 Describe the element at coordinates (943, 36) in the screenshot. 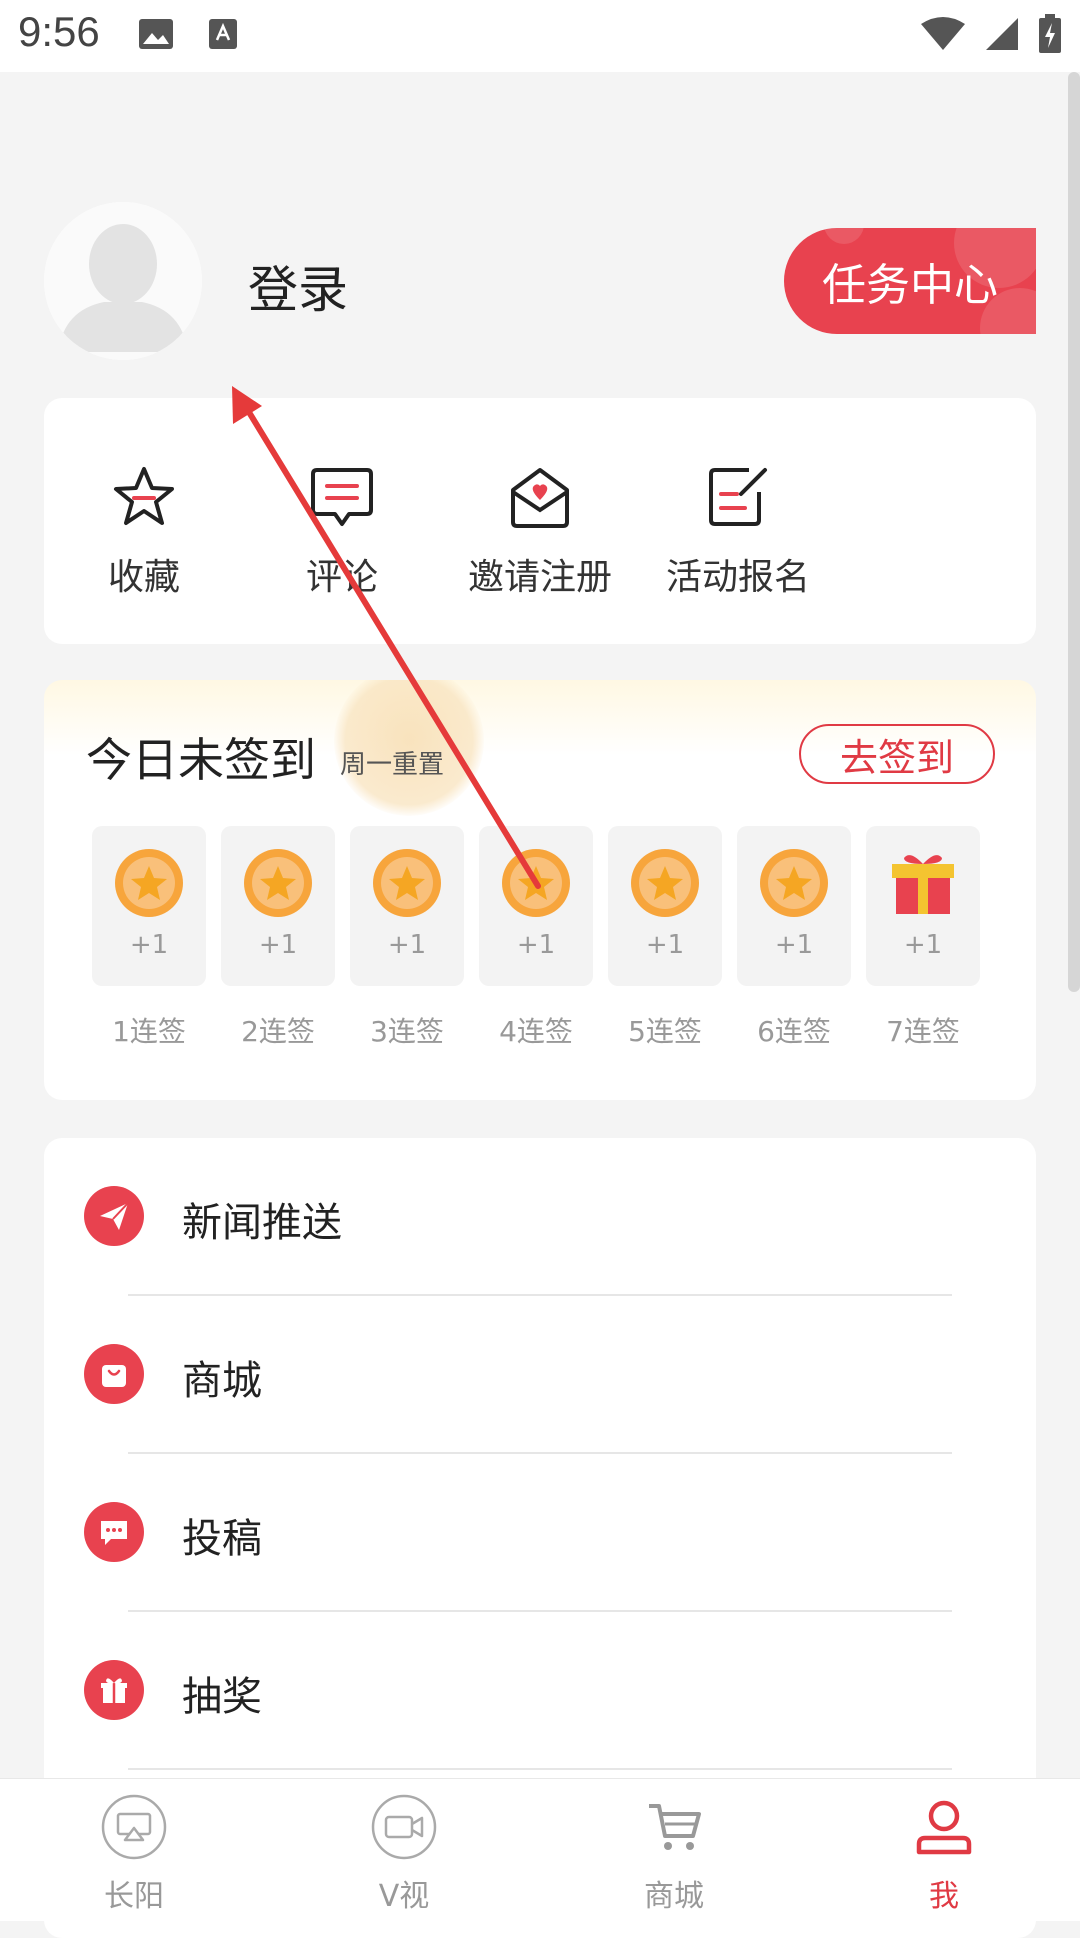

I see `wifi-icon` at that location.